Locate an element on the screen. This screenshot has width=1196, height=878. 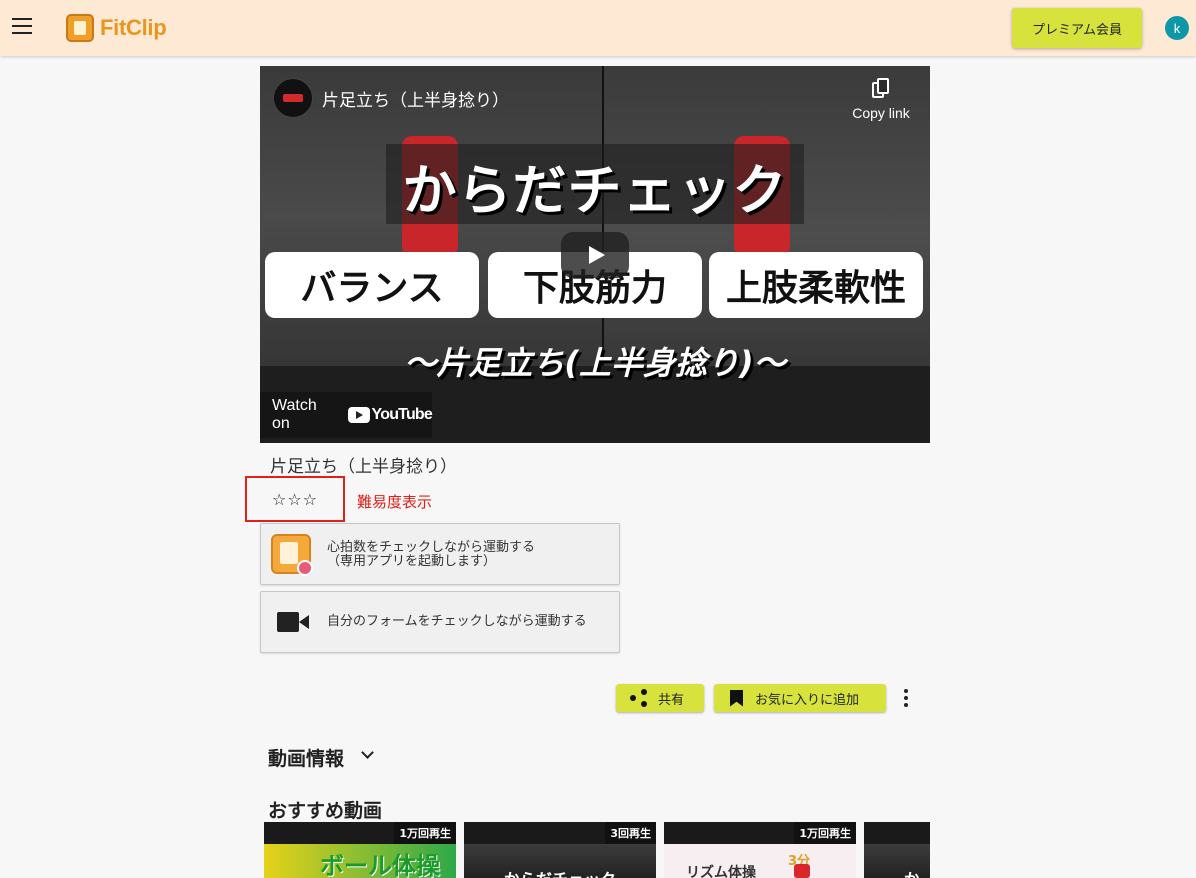
more-options-icon is located at coordinates (906, 698).